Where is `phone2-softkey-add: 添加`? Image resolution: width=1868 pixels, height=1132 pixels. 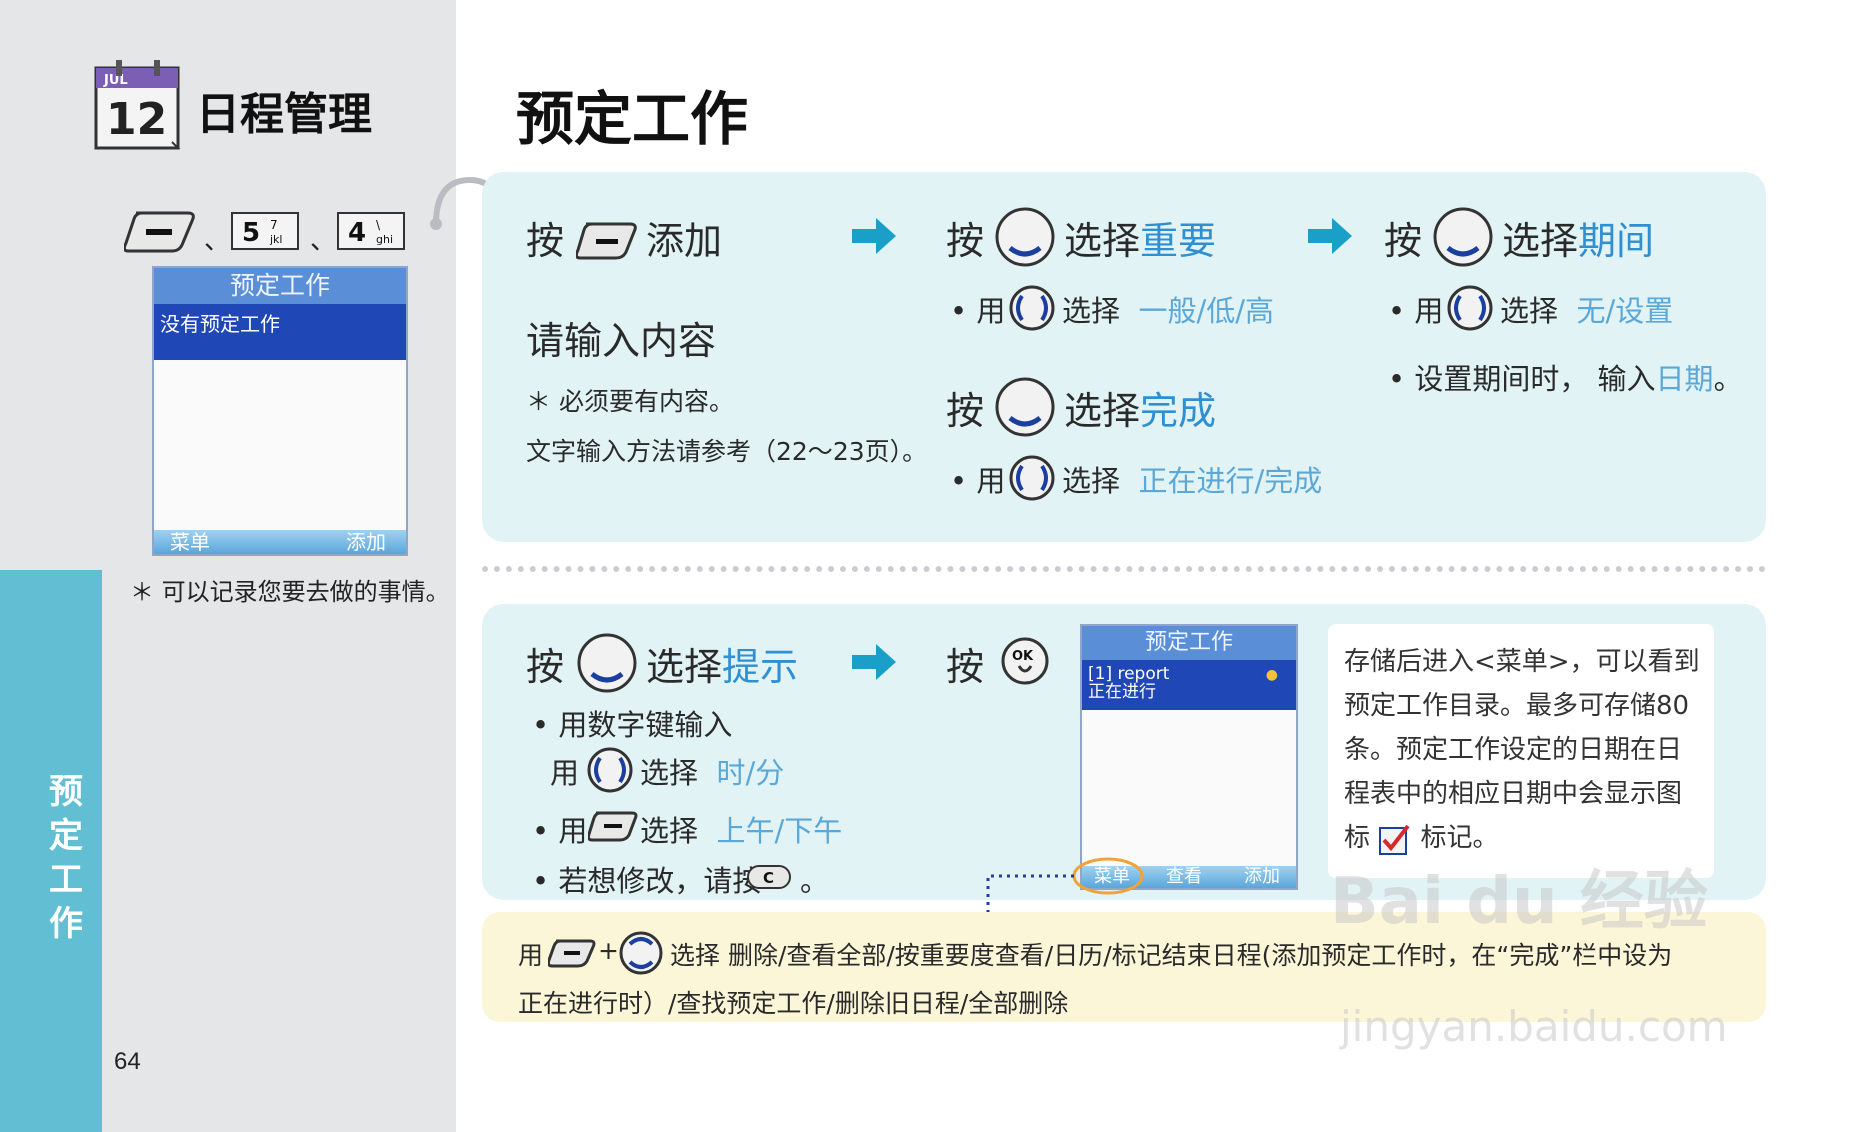 phone2-softkey-add: 添加 is located at coordinates (1262, 876).